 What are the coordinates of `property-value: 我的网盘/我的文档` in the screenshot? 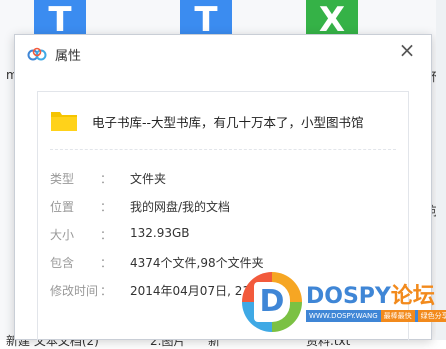 It's located at (180, 207).